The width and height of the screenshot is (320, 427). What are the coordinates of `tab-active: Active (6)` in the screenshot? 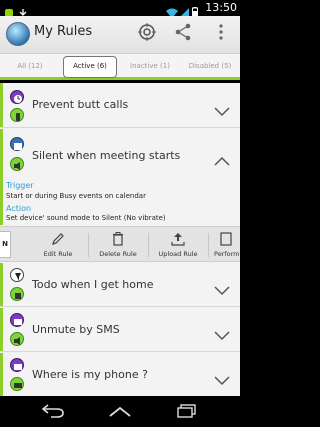 It's located at (90, 67).